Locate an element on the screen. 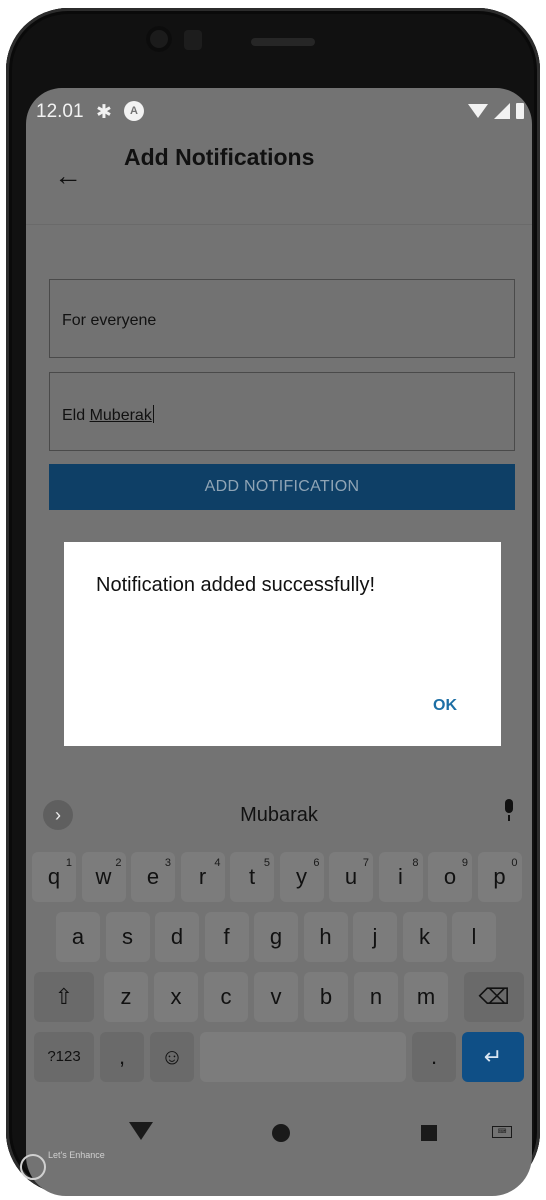  enter-key: ↵ is located at coordinates (493, 1057).